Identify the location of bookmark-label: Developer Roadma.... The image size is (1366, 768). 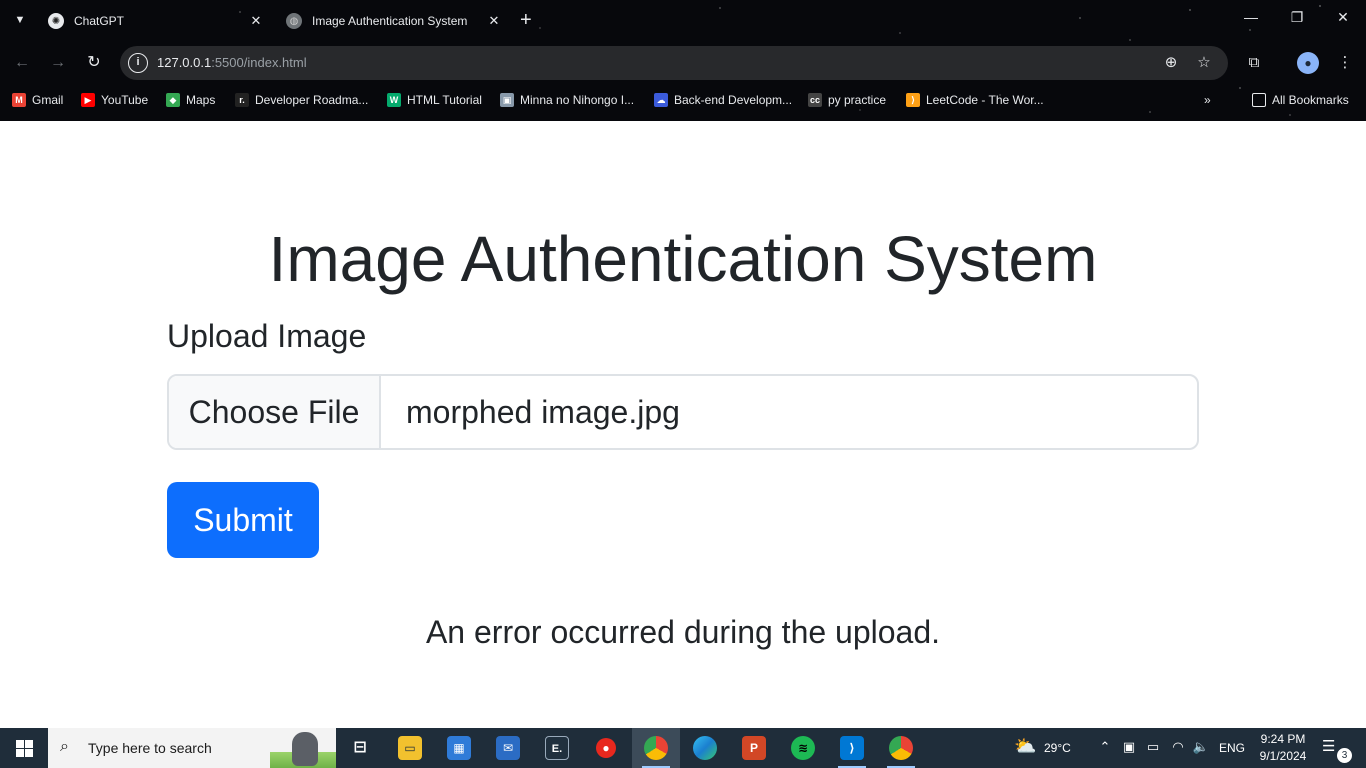
(312, 100).